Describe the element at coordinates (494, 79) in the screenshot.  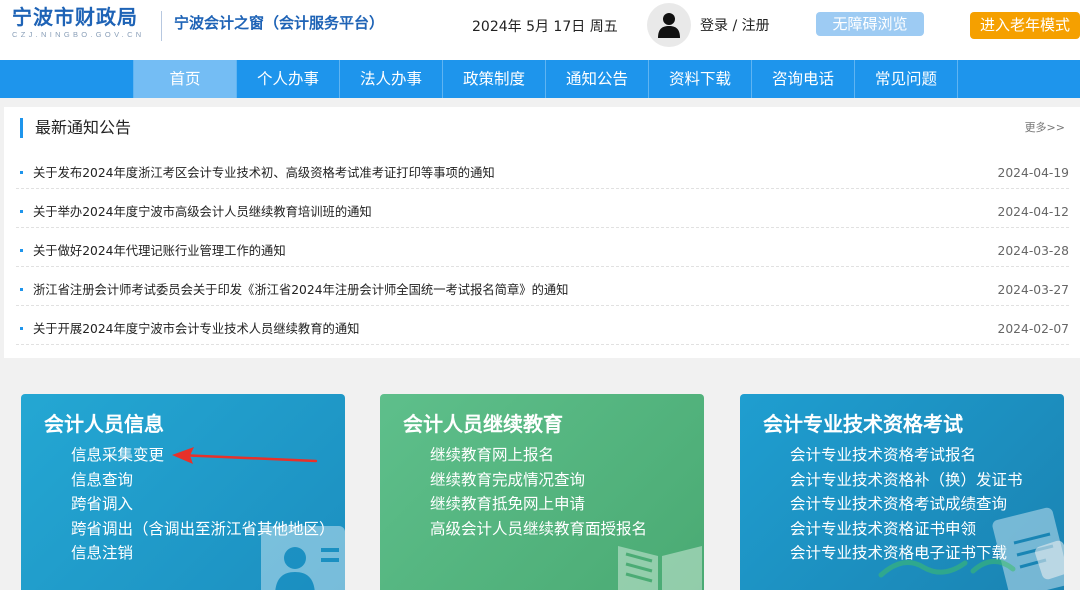
I see `nav-item-policy: 政策制度` at that location.